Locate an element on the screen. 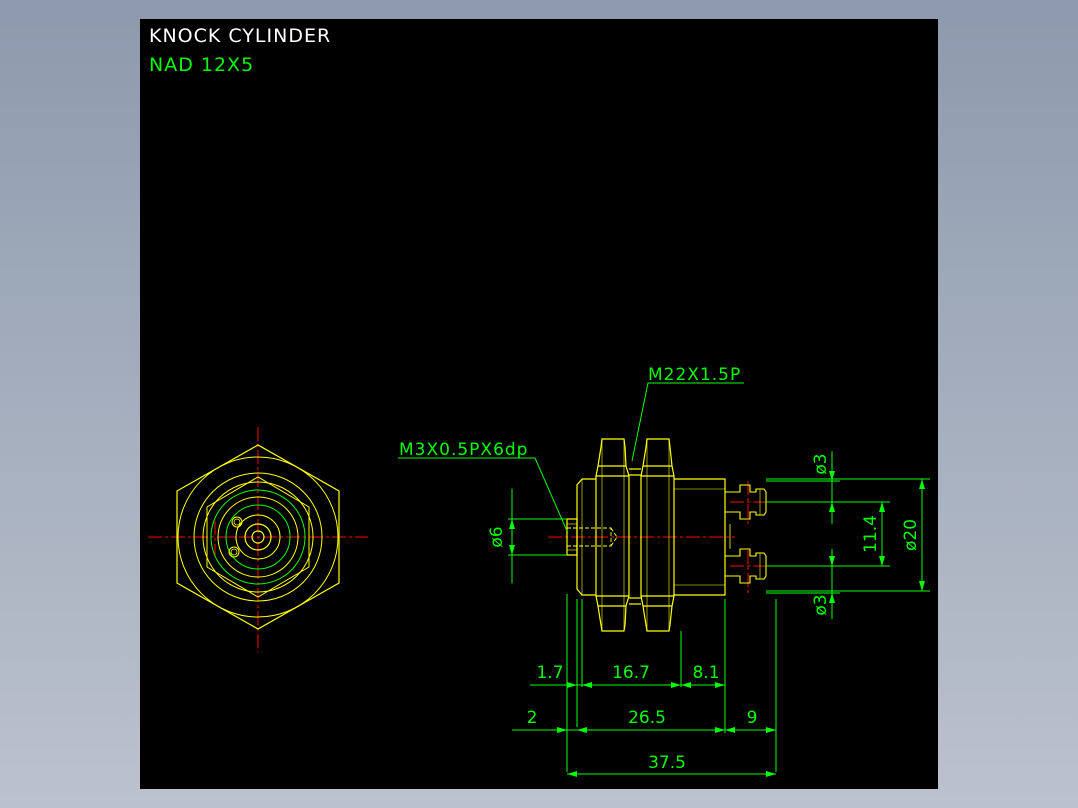 The height and width of the screenshot is (808, 1078). dim-26-5: 26.5 is located at coordinates (647, 718).